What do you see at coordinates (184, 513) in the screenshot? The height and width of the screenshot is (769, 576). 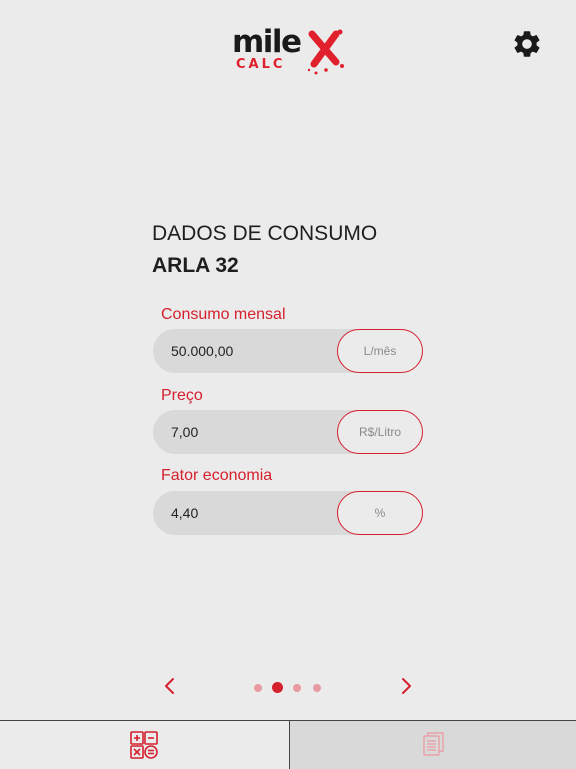 I see `fator-economia-input: 4,40` at bounding box center [184, 513].